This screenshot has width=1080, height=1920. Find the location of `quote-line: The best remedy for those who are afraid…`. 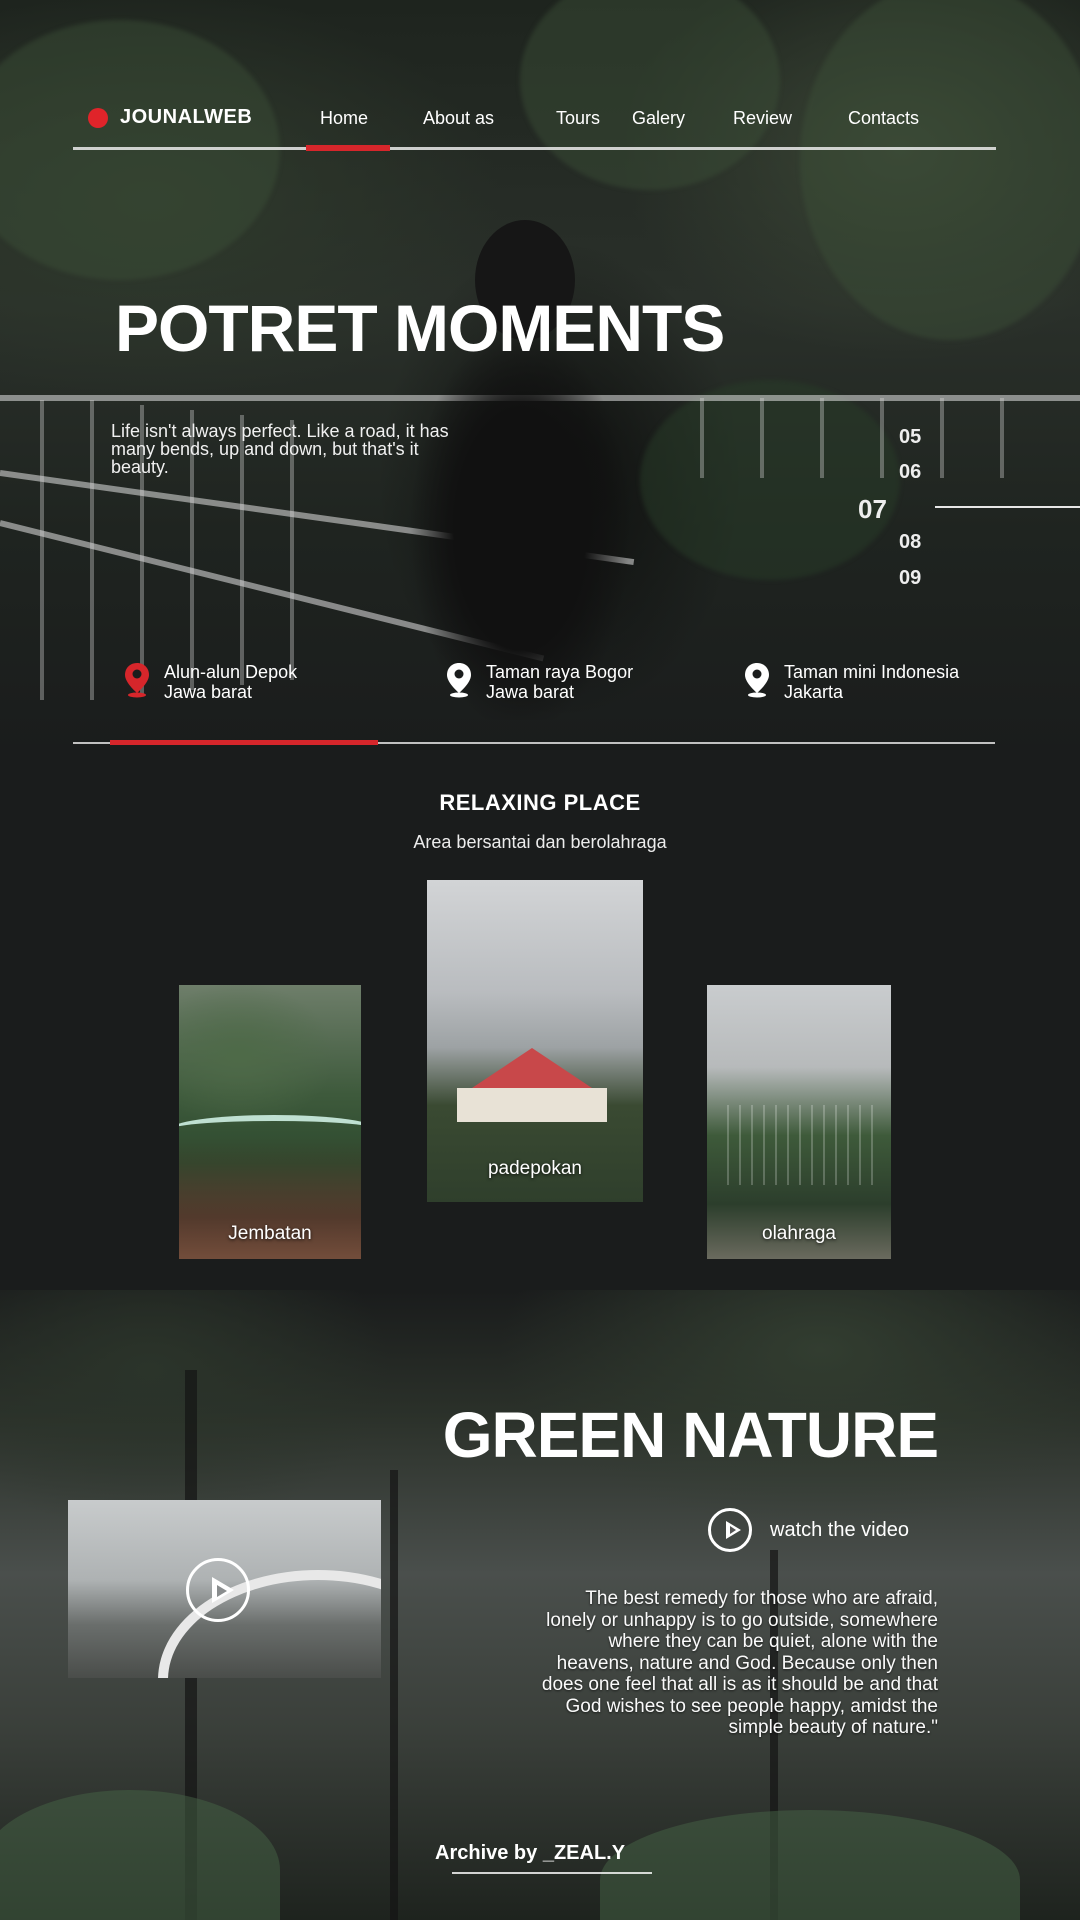

quote-line: The best remedy for those who are afraid… is located at coordinates (761, 1598).